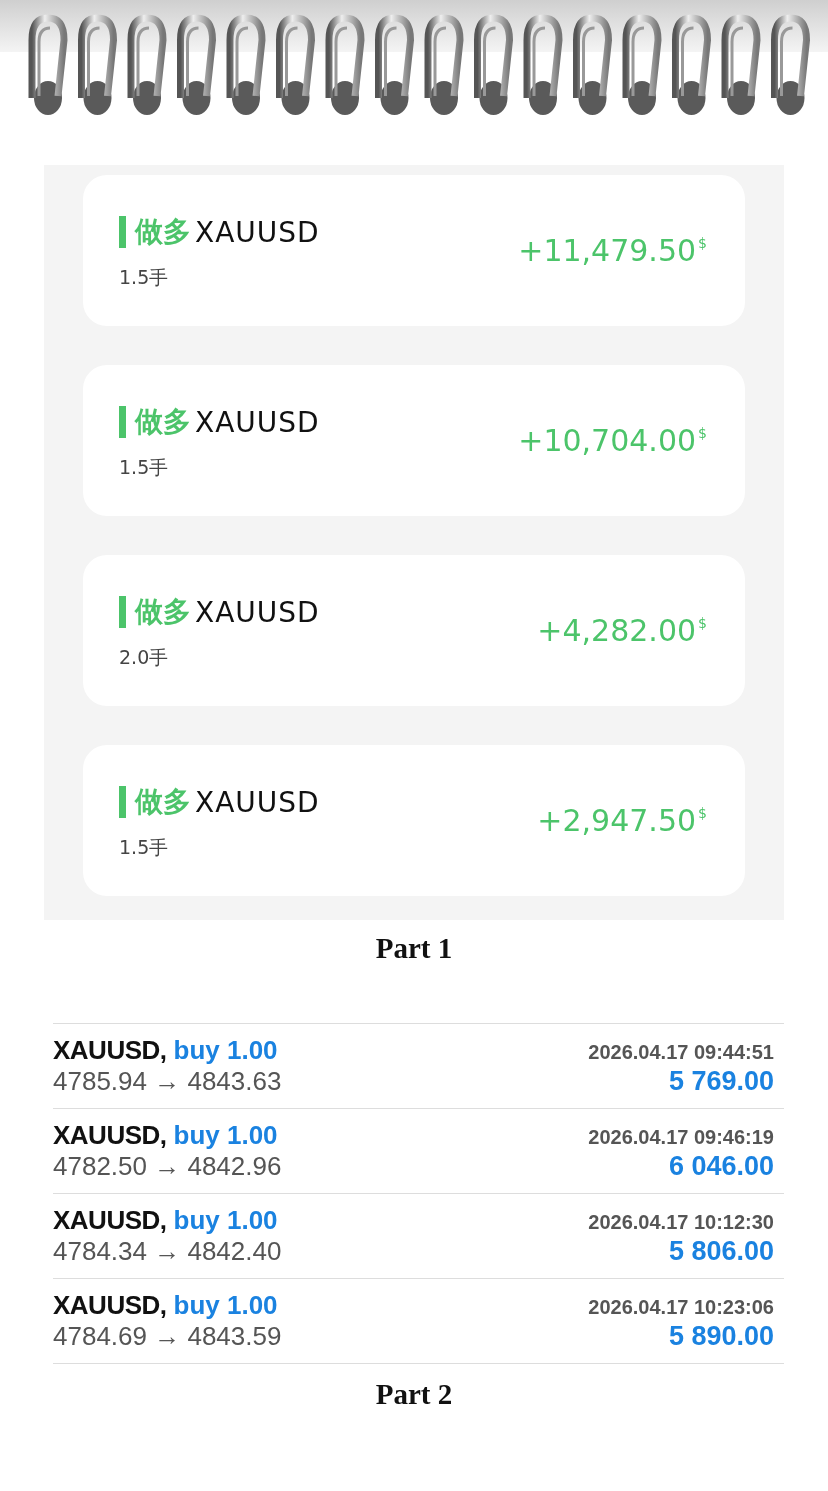 The height and width of the screenshot is (1491, 828). Describe the element at coordinates (681, 1307) in the screenshot. I see `trade-time: 2026.04.17 10:23:06` at that location.